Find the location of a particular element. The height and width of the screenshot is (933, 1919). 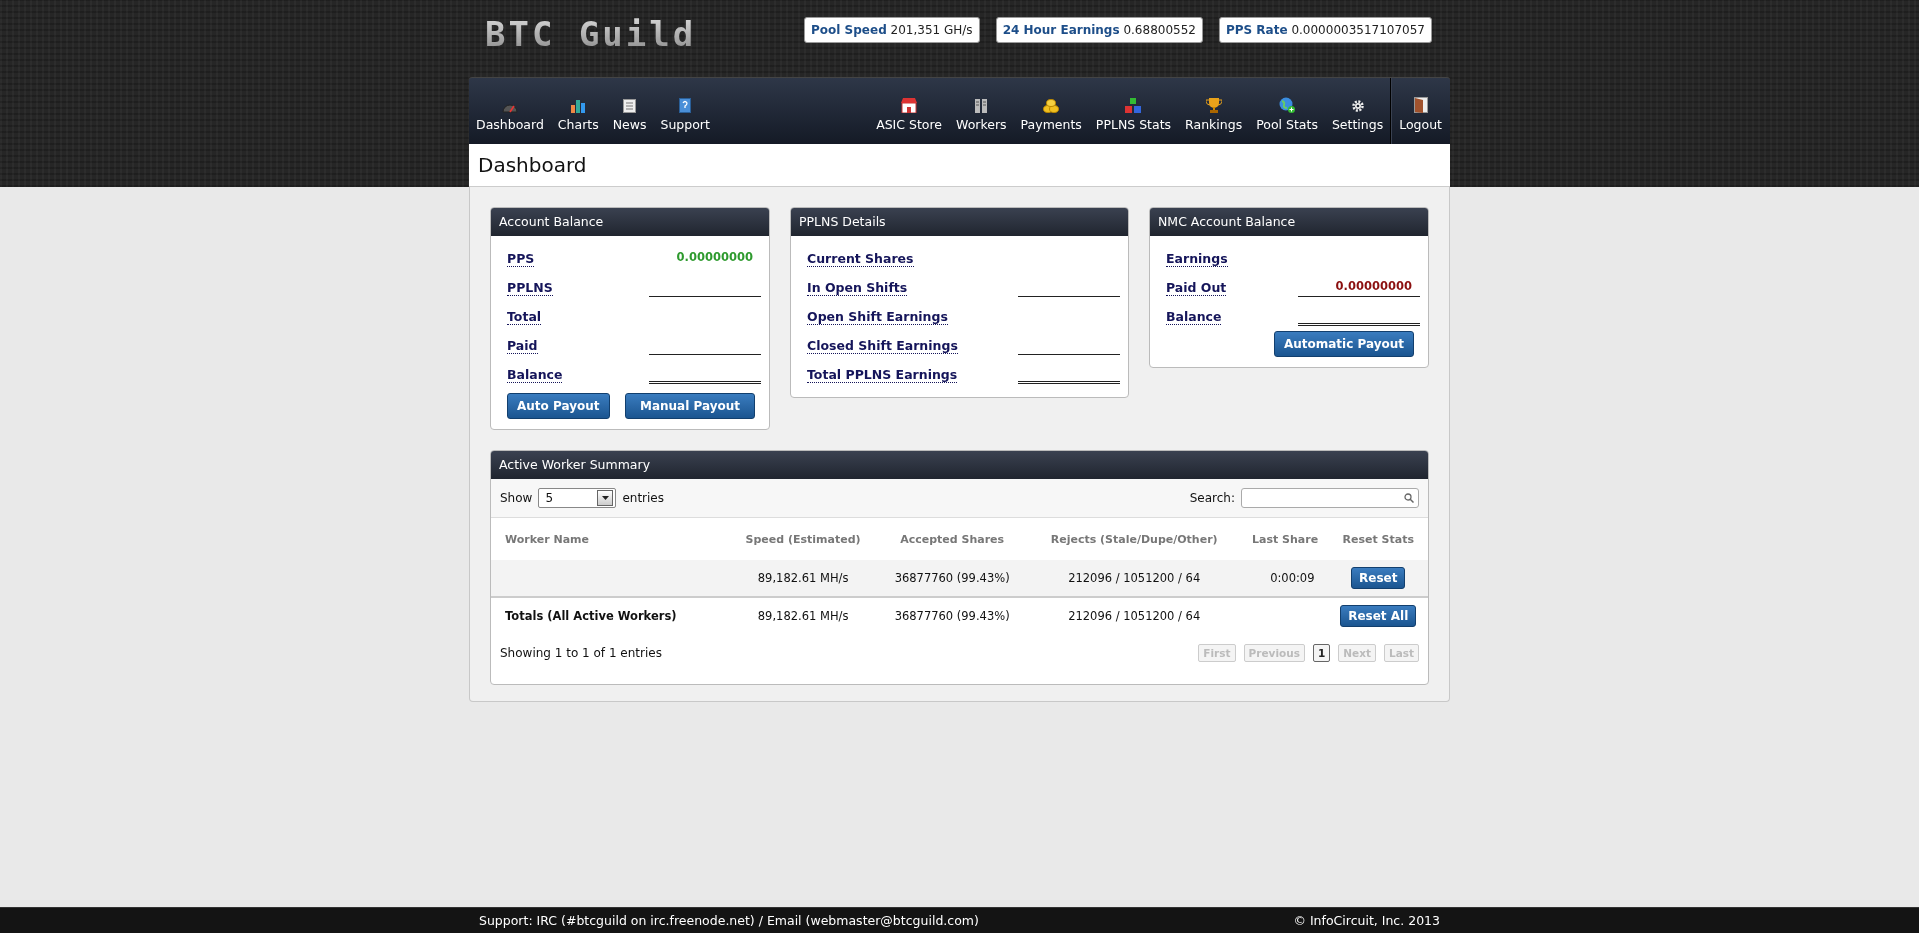

reset-button: Reset is located at coordinates (1378, 578).